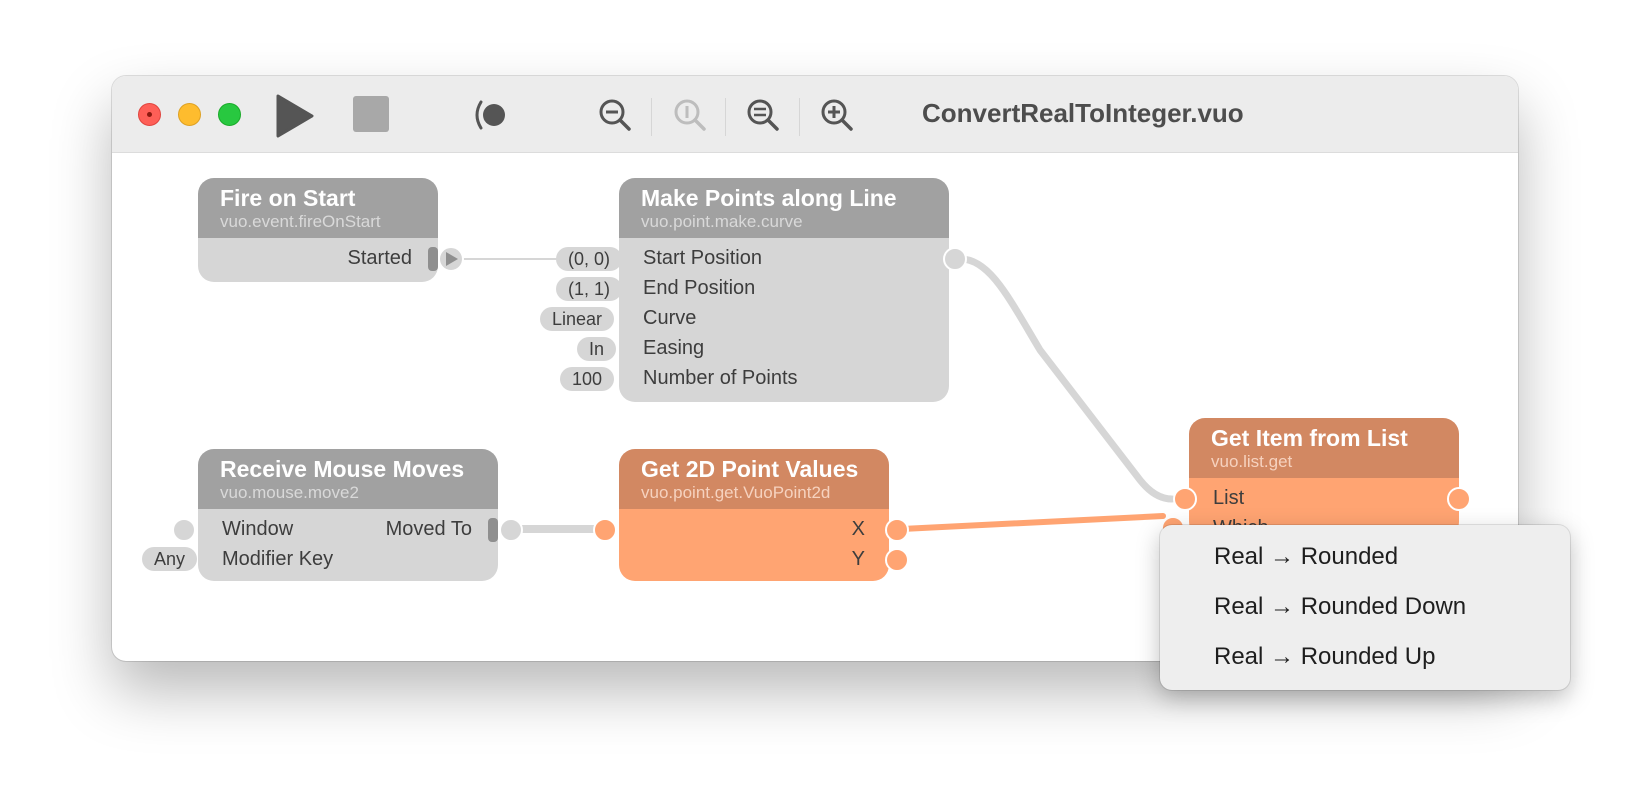 The height and width of the screenshot is (808, 1630). What do you see at coordinates (1306, 557) in the screenshot?
I see `menu-item-real-rounded: Real → Rounded` at bounding box center [1306, 557].